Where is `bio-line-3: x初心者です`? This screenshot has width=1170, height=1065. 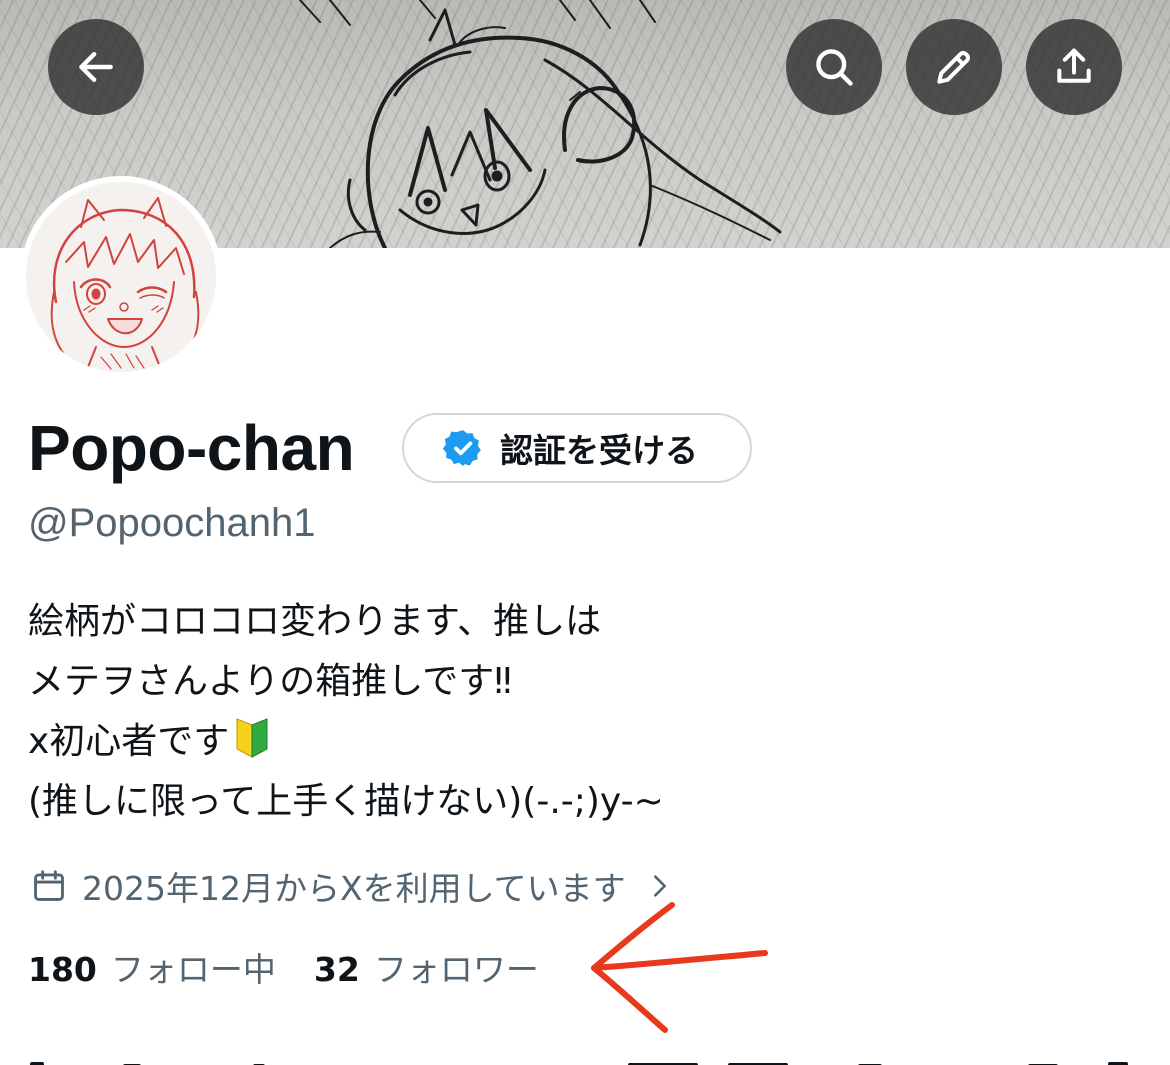 bio-line-3: x初心者です is located at coordinates (129, 741).